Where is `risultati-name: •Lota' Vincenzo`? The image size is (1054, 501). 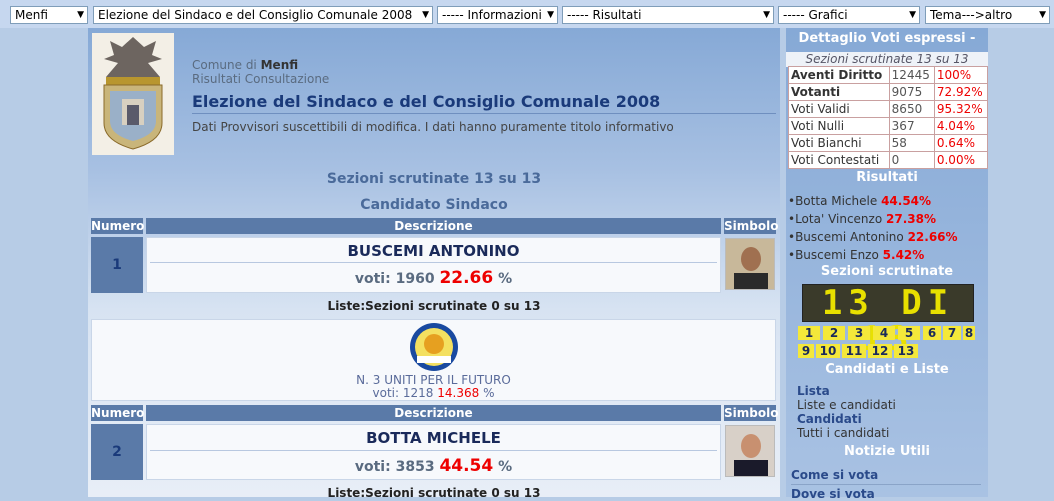
risultati-name: •Lota' Vincenzo is located at coordinates (835, 219).